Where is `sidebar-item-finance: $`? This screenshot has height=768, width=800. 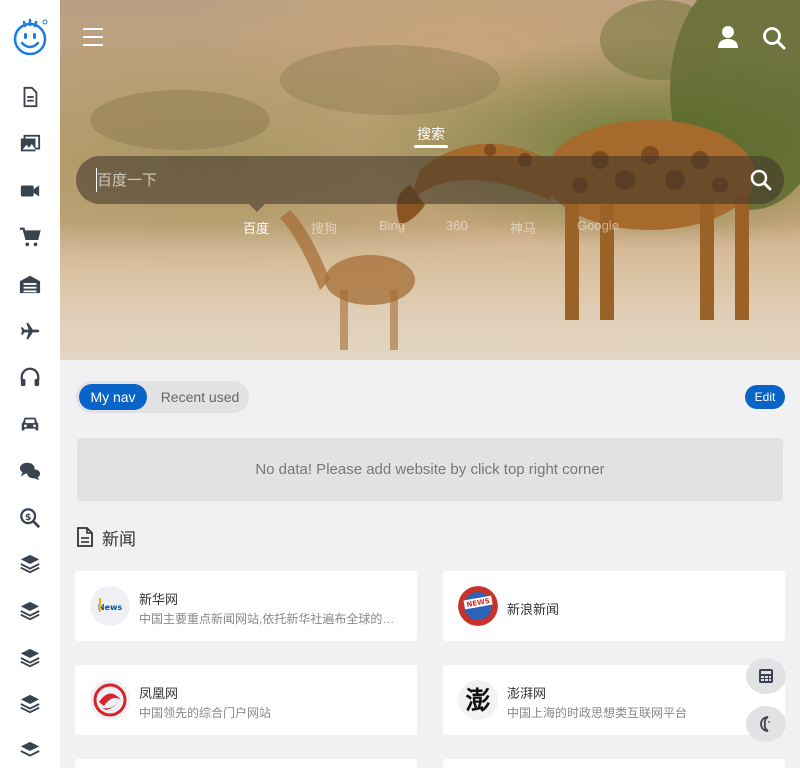 sidebar-item-finance: $ is located at coordinates (30, 517).